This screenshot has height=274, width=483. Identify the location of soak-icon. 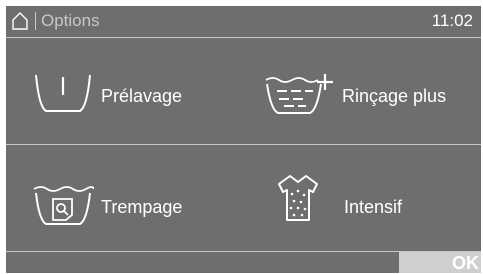
(63, 205).